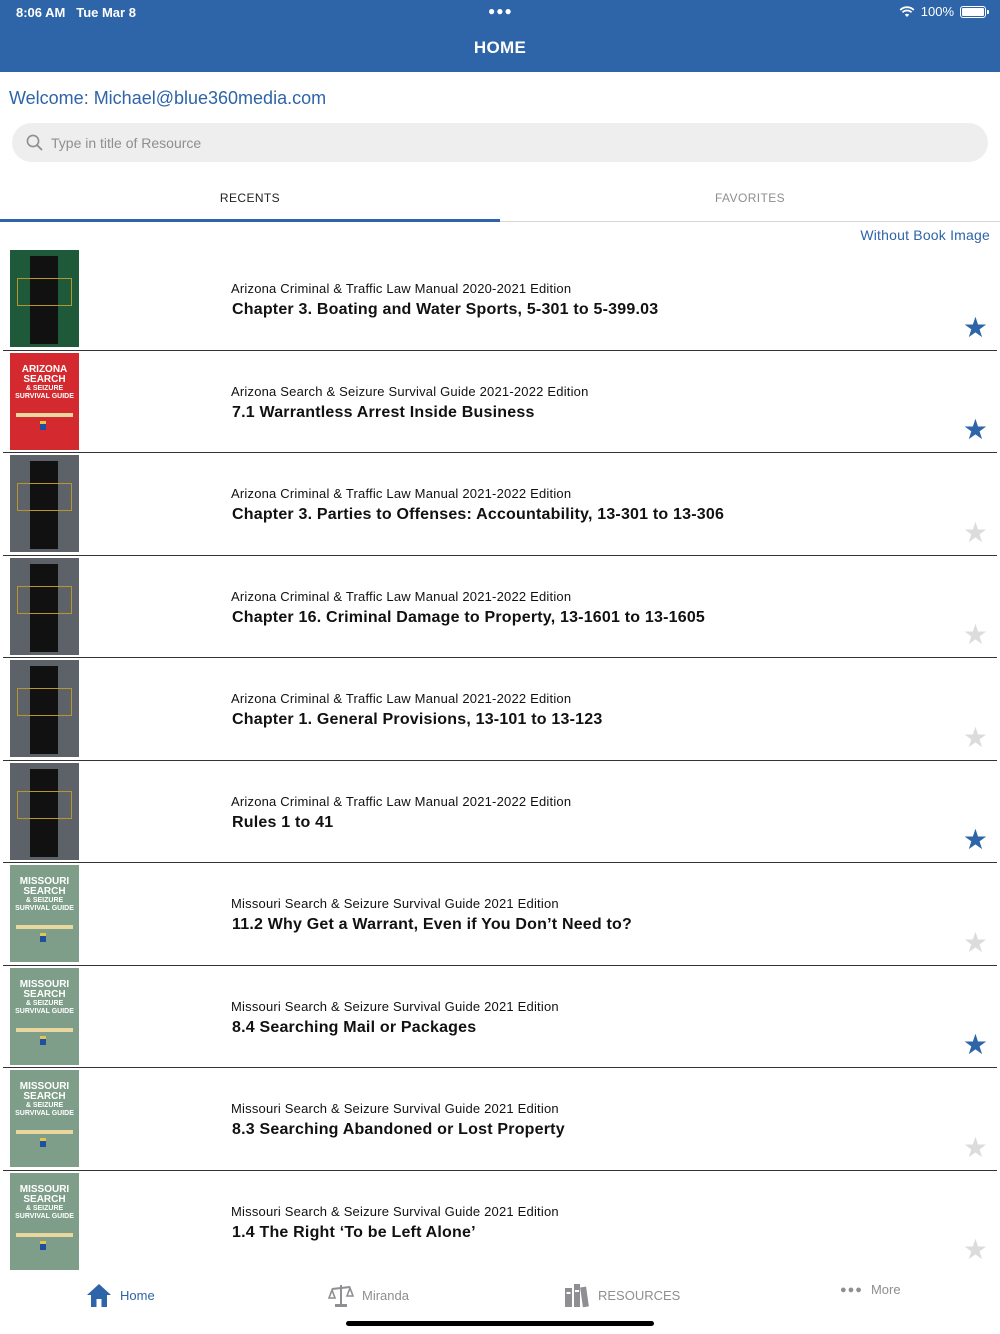 This screenshot has height=1334, width=1000. What do you see at coordinates (937, 11) in the screenshot?
I see `battery-percent: 100%` at bounding box center [937, 11].